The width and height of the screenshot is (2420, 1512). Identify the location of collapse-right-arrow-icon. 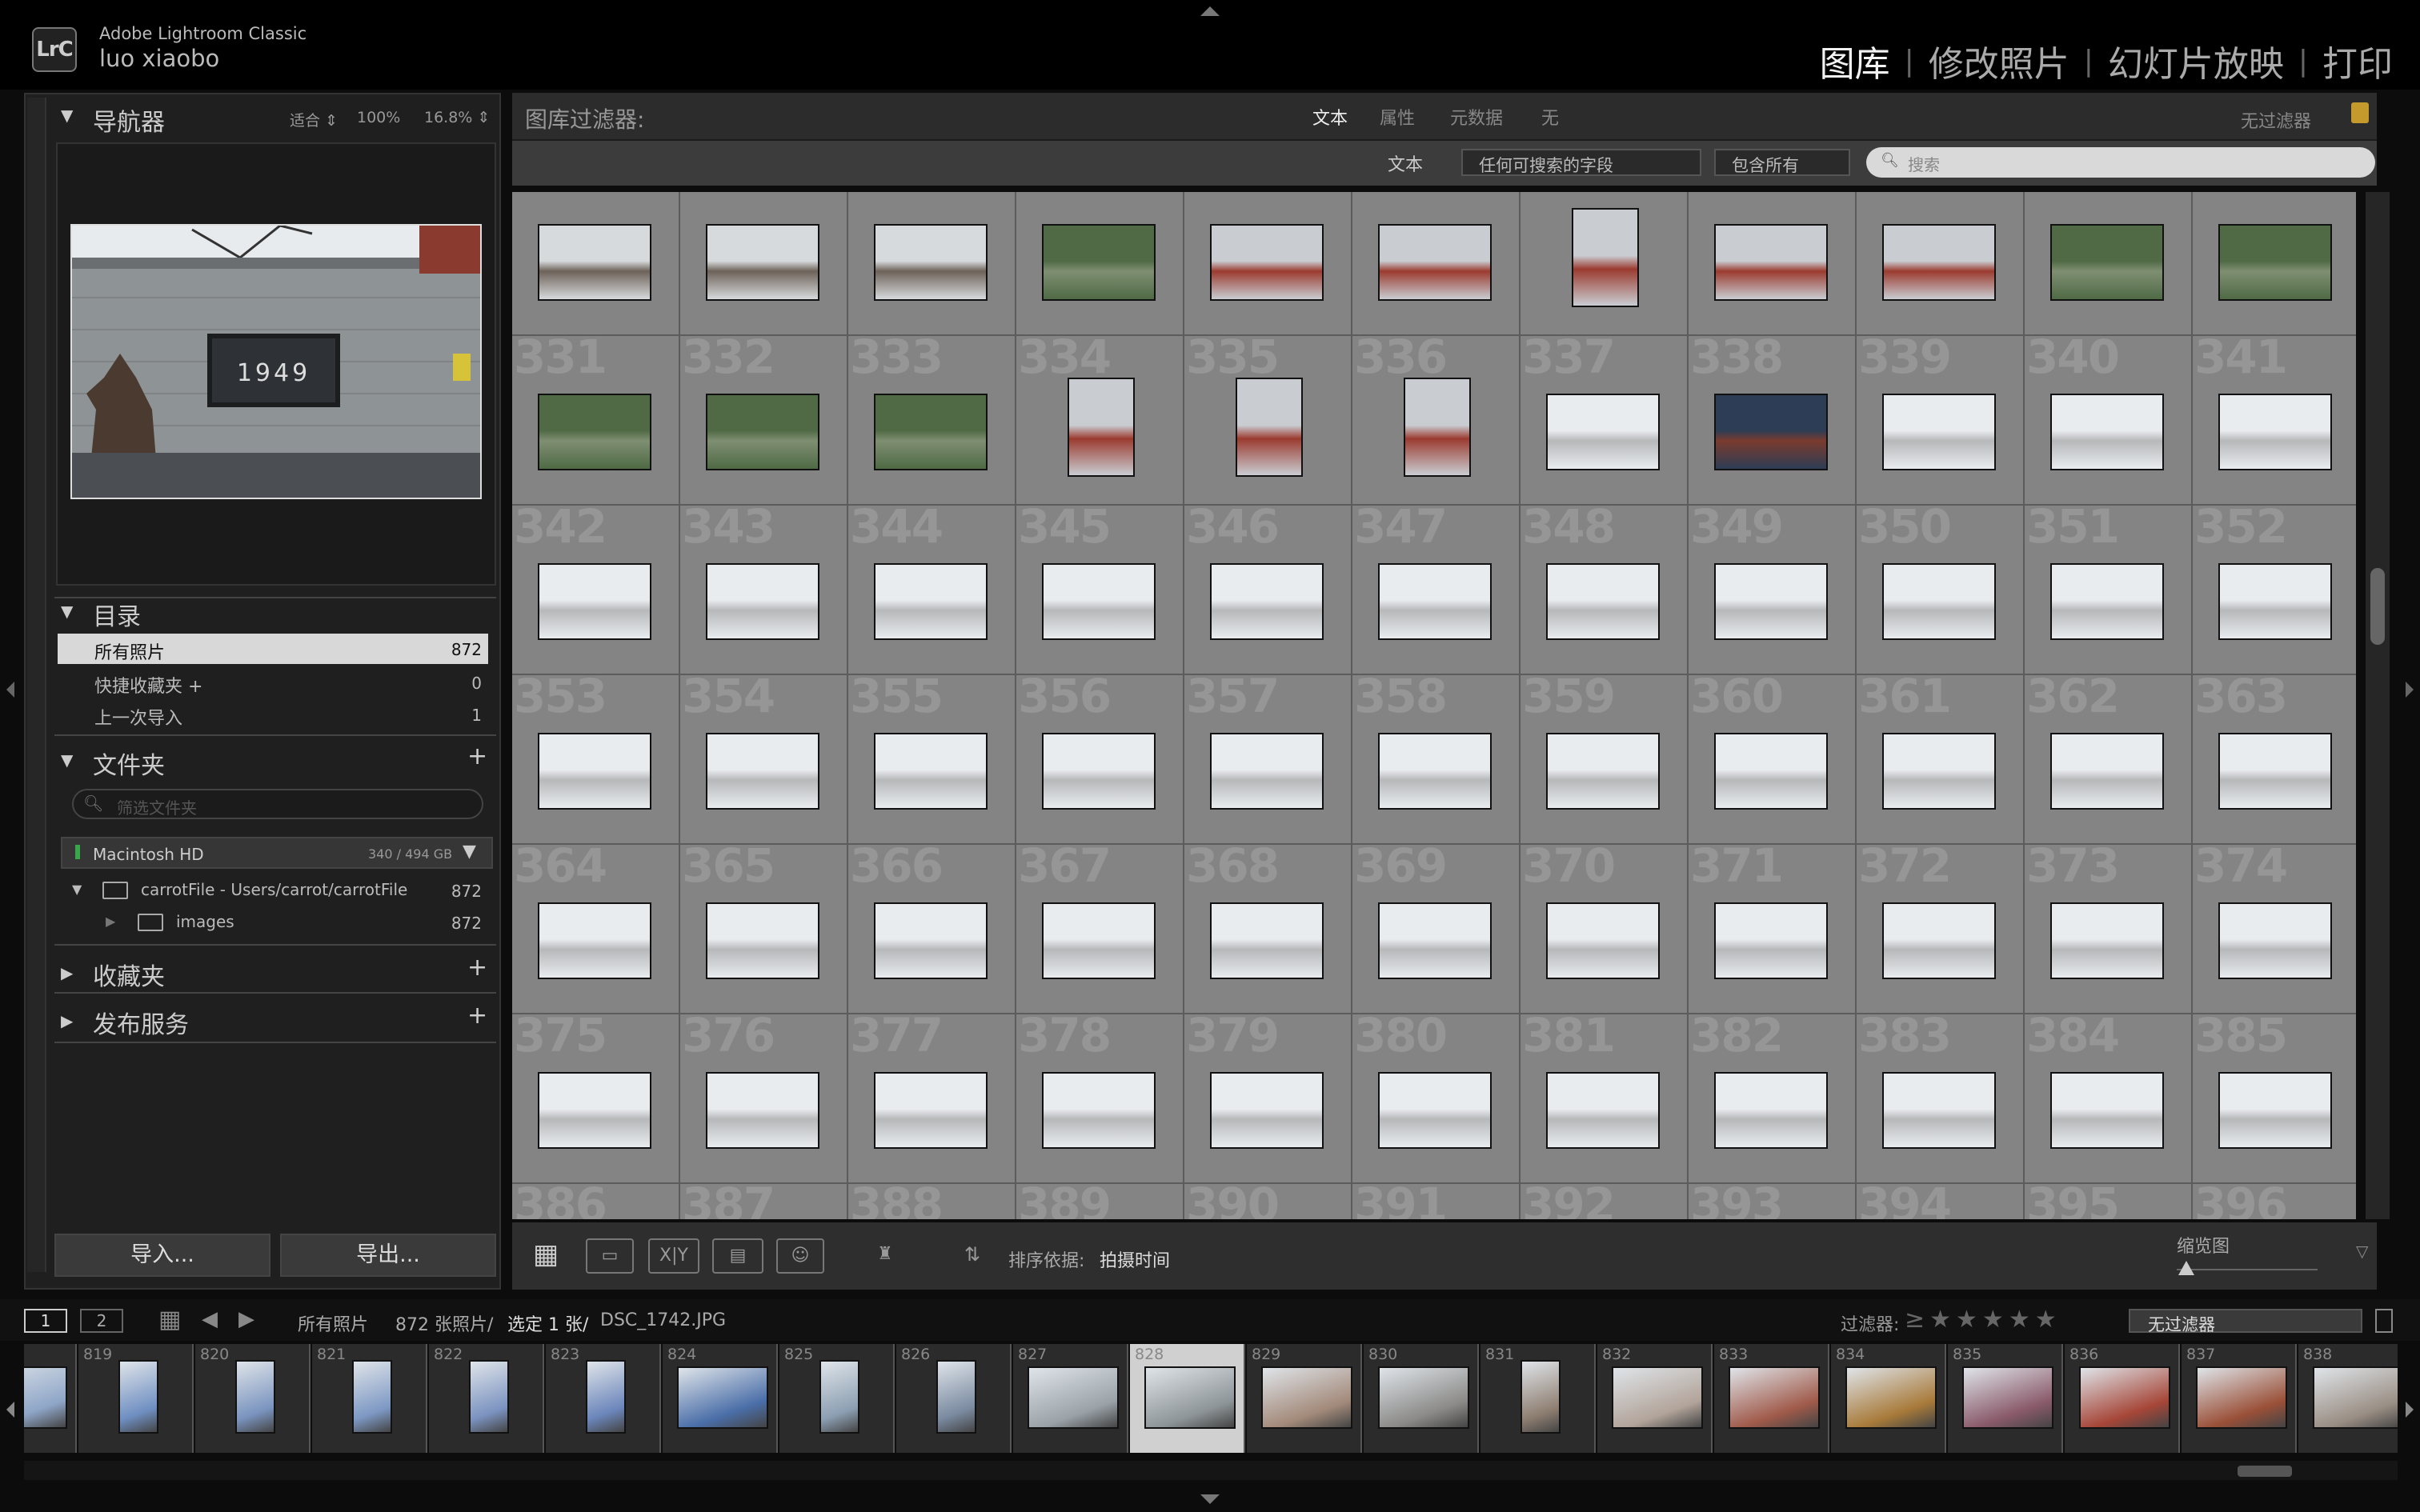
(2410, 690).